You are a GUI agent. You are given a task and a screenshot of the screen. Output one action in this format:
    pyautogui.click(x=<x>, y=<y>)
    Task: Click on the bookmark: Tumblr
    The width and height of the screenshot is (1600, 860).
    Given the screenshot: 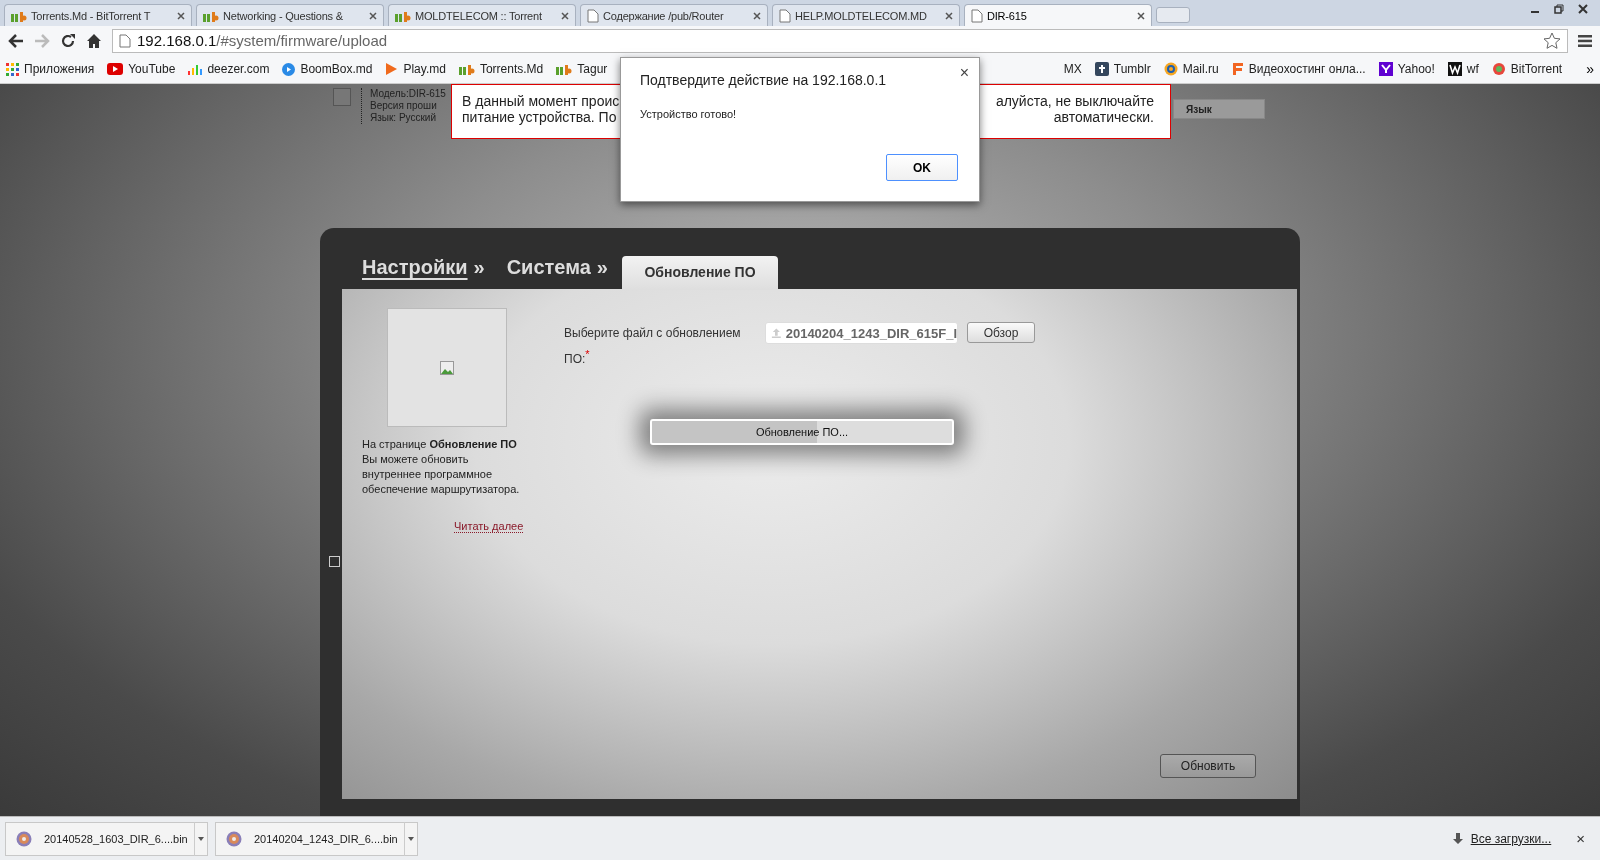 What is the action you would take?
    pyautogui.click(x=1122, y=69)
    